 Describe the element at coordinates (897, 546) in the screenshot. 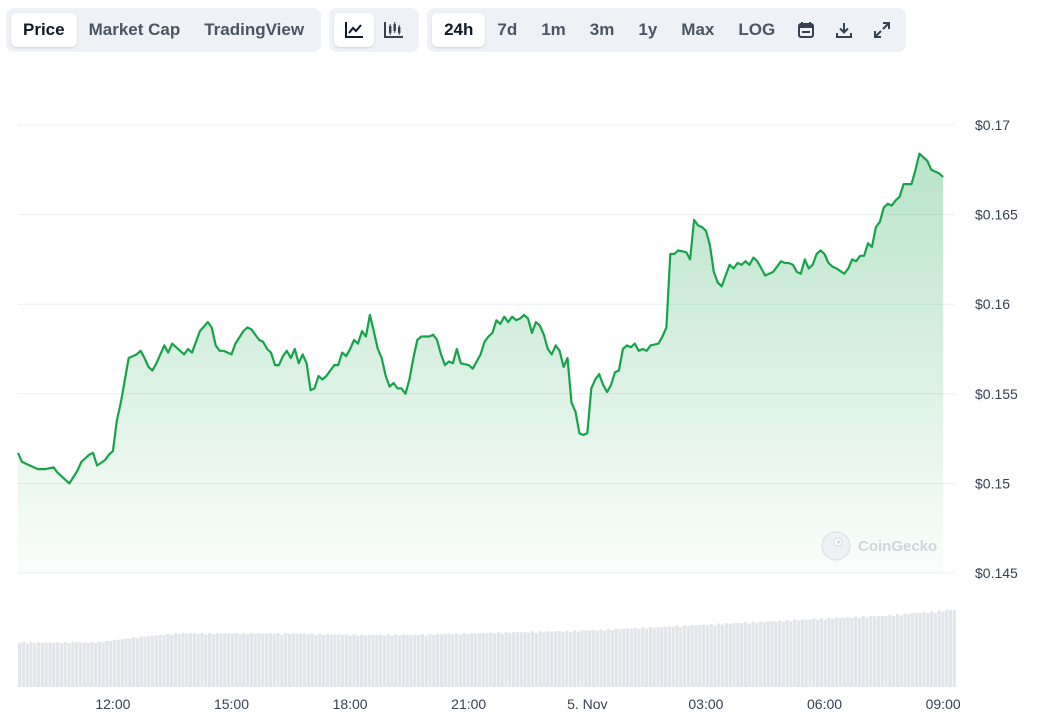

I see `watermark-text: CoinGecko` at that location.